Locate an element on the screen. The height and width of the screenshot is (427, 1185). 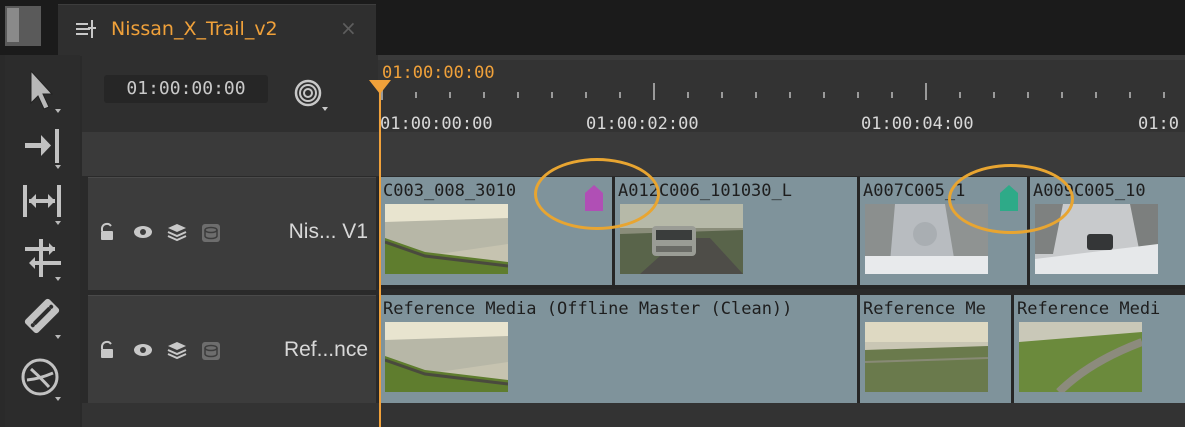
tab-bar: Nissan_X_Trail_v2 × is located at coordinates (592, 28).